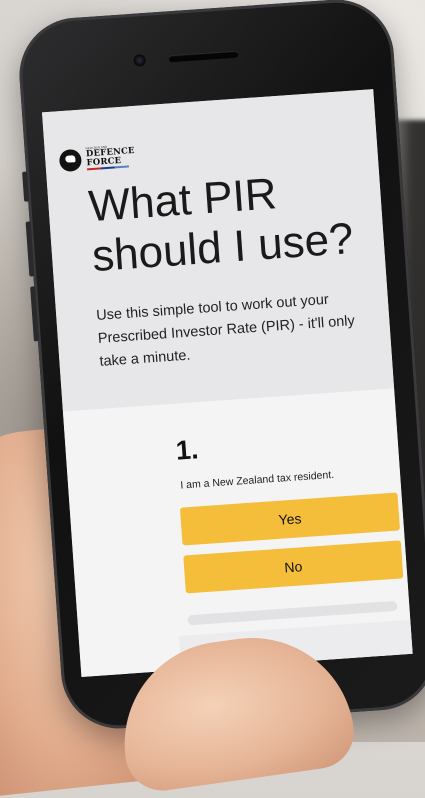 The image size is (425, 798). What do you see at coordinates (293, 567) in the screenshot?
I see `no-button: No` at bounding box center [293, 567].